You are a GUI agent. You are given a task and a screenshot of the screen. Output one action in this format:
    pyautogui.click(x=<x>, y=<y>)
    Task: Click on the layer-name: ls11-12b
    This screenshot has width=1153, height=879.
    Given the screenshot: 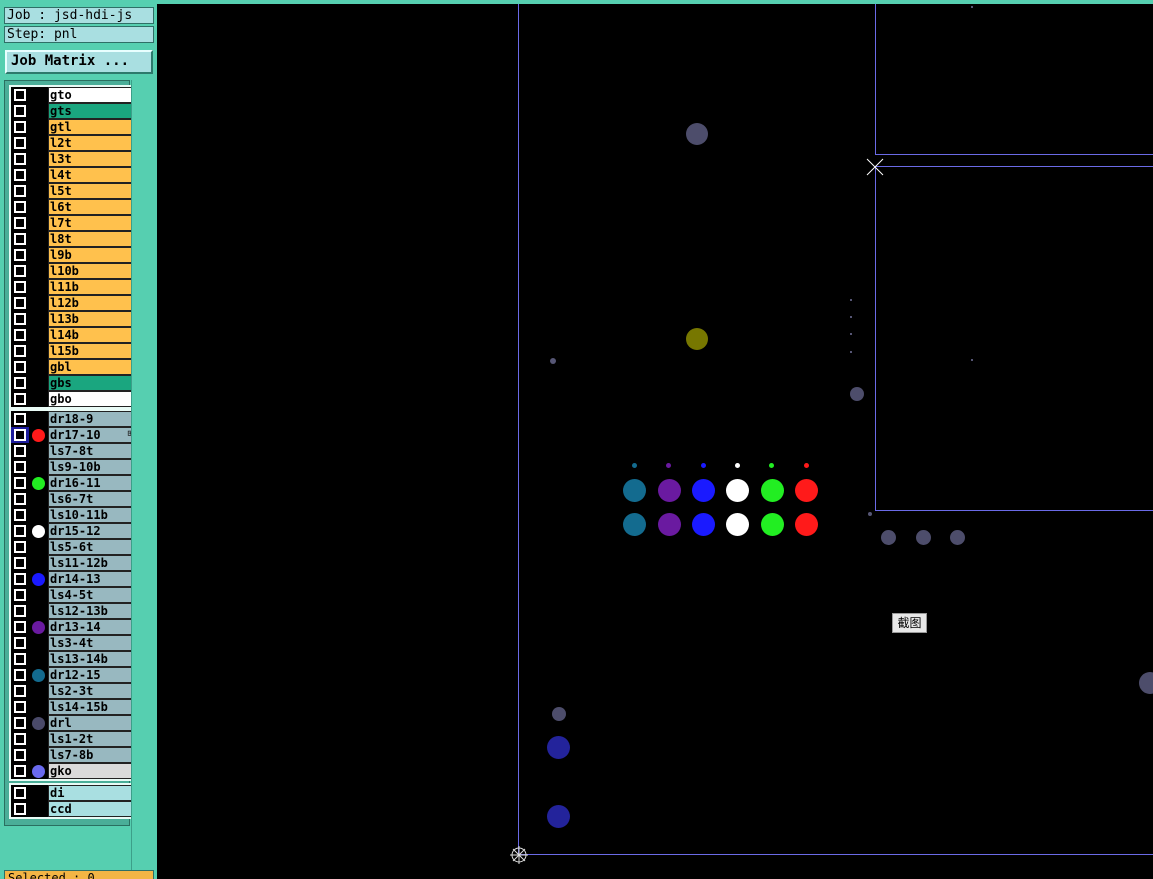 What is the action you would take?
    pyautogui.click(x=91, y=563)
    